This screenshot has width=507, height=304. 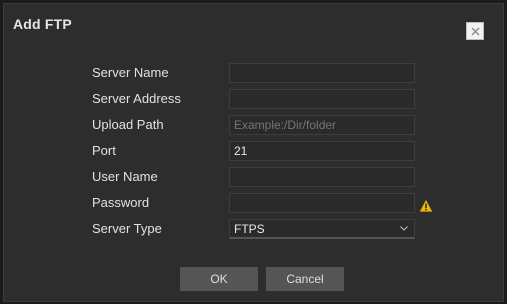 What do you see at coordinates (128, 124) in the screenshot?
I see `upload-path-label: Upload Path` at bounding box center [128, 124].